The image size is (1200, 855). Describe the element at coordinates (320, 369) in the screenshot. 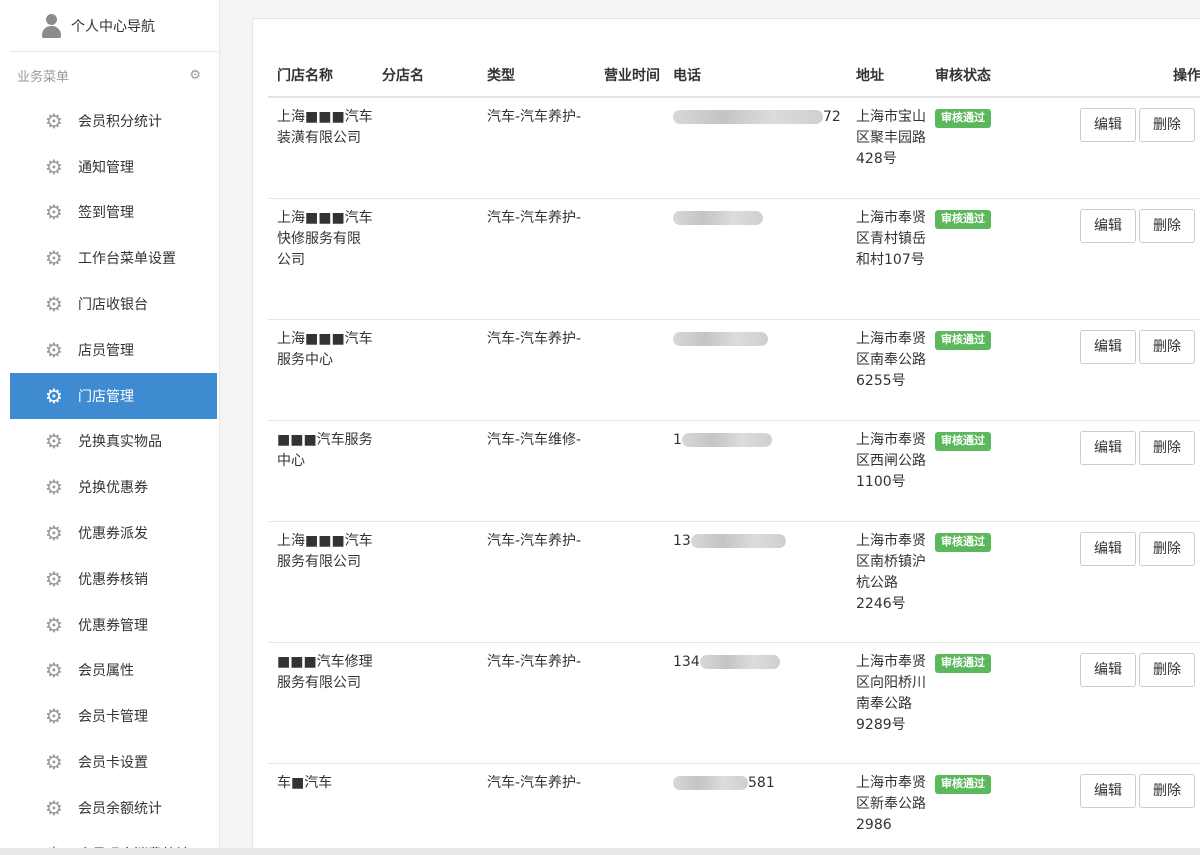

I see `store-name-cell: 上海■■■汽车服务中心` at that location.